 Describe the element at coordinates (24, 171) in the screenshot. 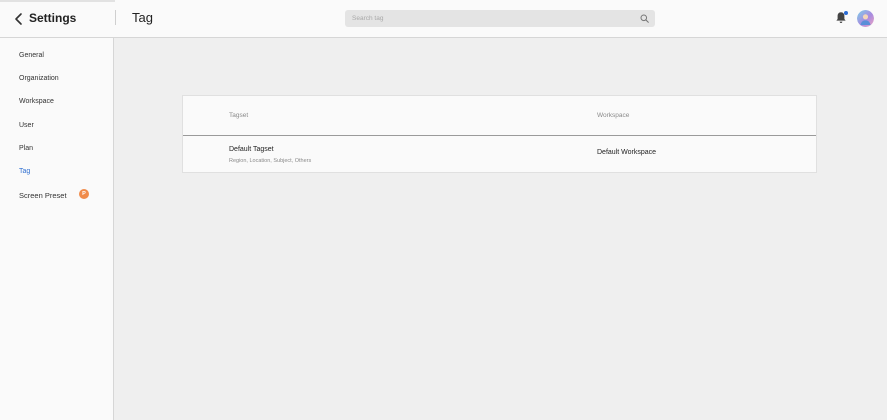

I see `sidebar-item-tag: Tag` at that location.